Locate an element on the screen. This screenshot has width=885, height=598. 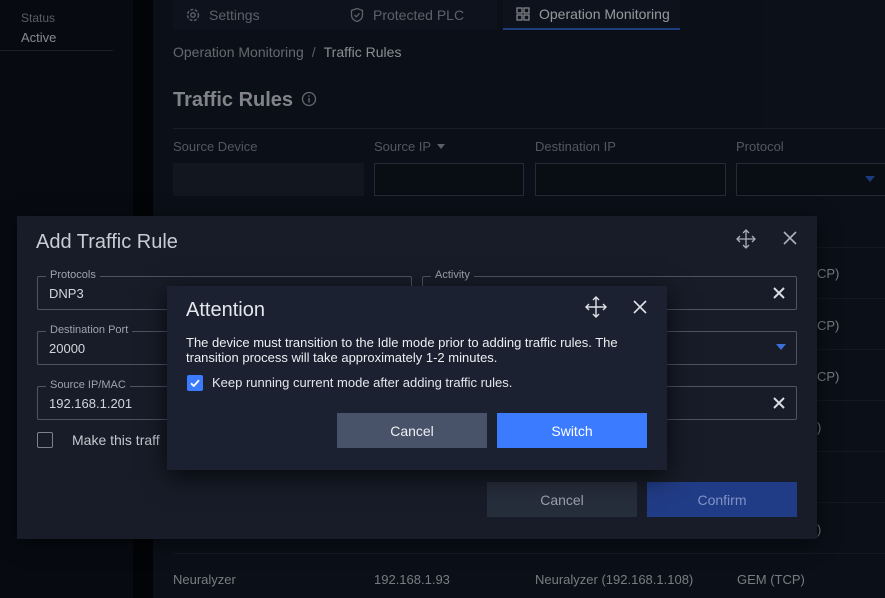
activity-label: Activity is located at coordinates (452, 275).